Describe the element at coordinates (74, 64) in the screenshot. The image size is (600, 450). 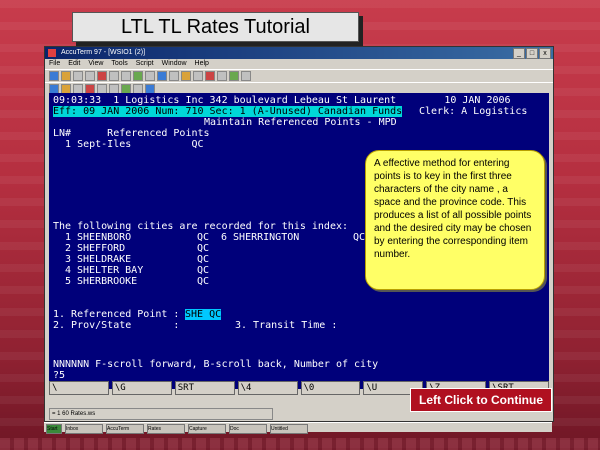
I see `menu-edit: Edit` at that location.